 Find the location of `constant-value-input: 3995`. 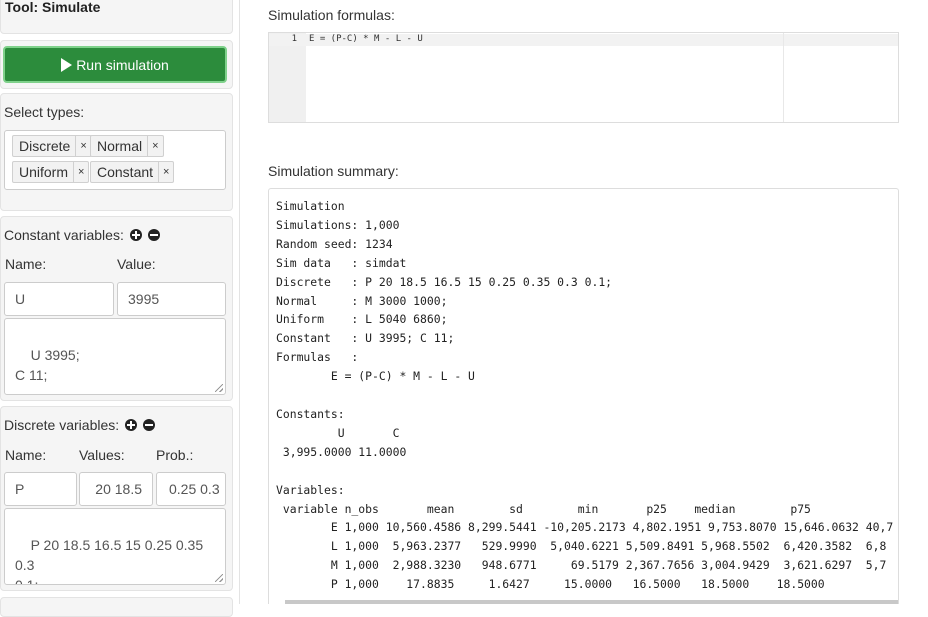

constant-value-input: 3995 is located at coordinates (171, 299).